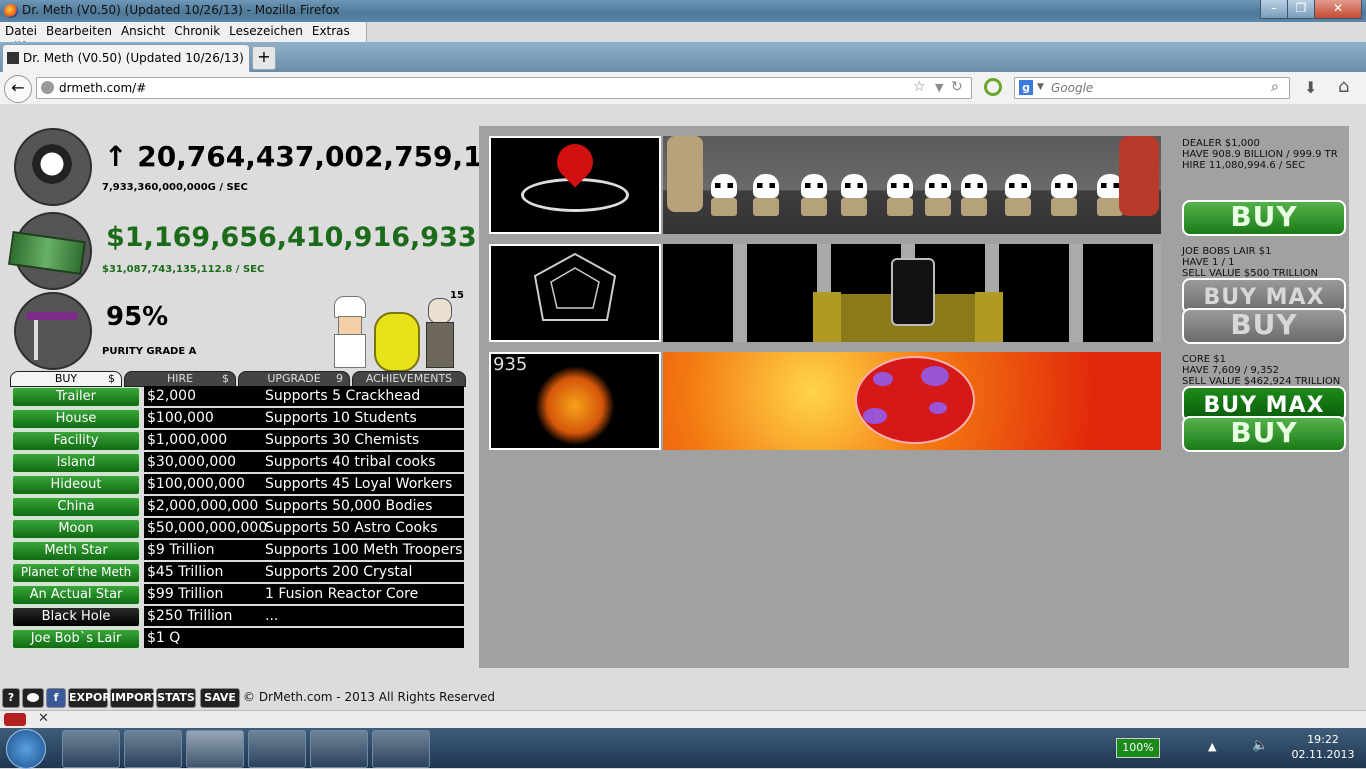  Describe the element at coordinates (134, 698) in the screenshot. I see `import-button: IMPORT` at that location.